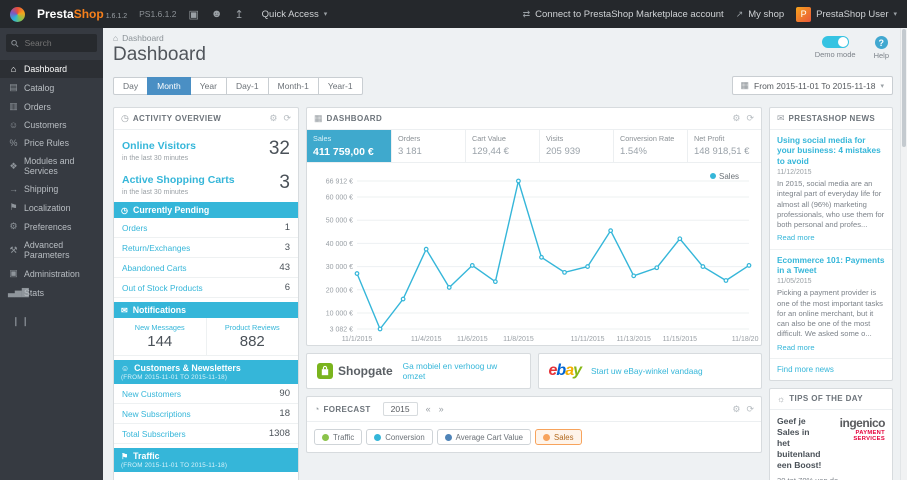 This screenshot has height=480, width=907. What do you see at coordinates (835, 42) in the screenshot?
I see `toggle-switch-icon` at bounding box center [835, 42].